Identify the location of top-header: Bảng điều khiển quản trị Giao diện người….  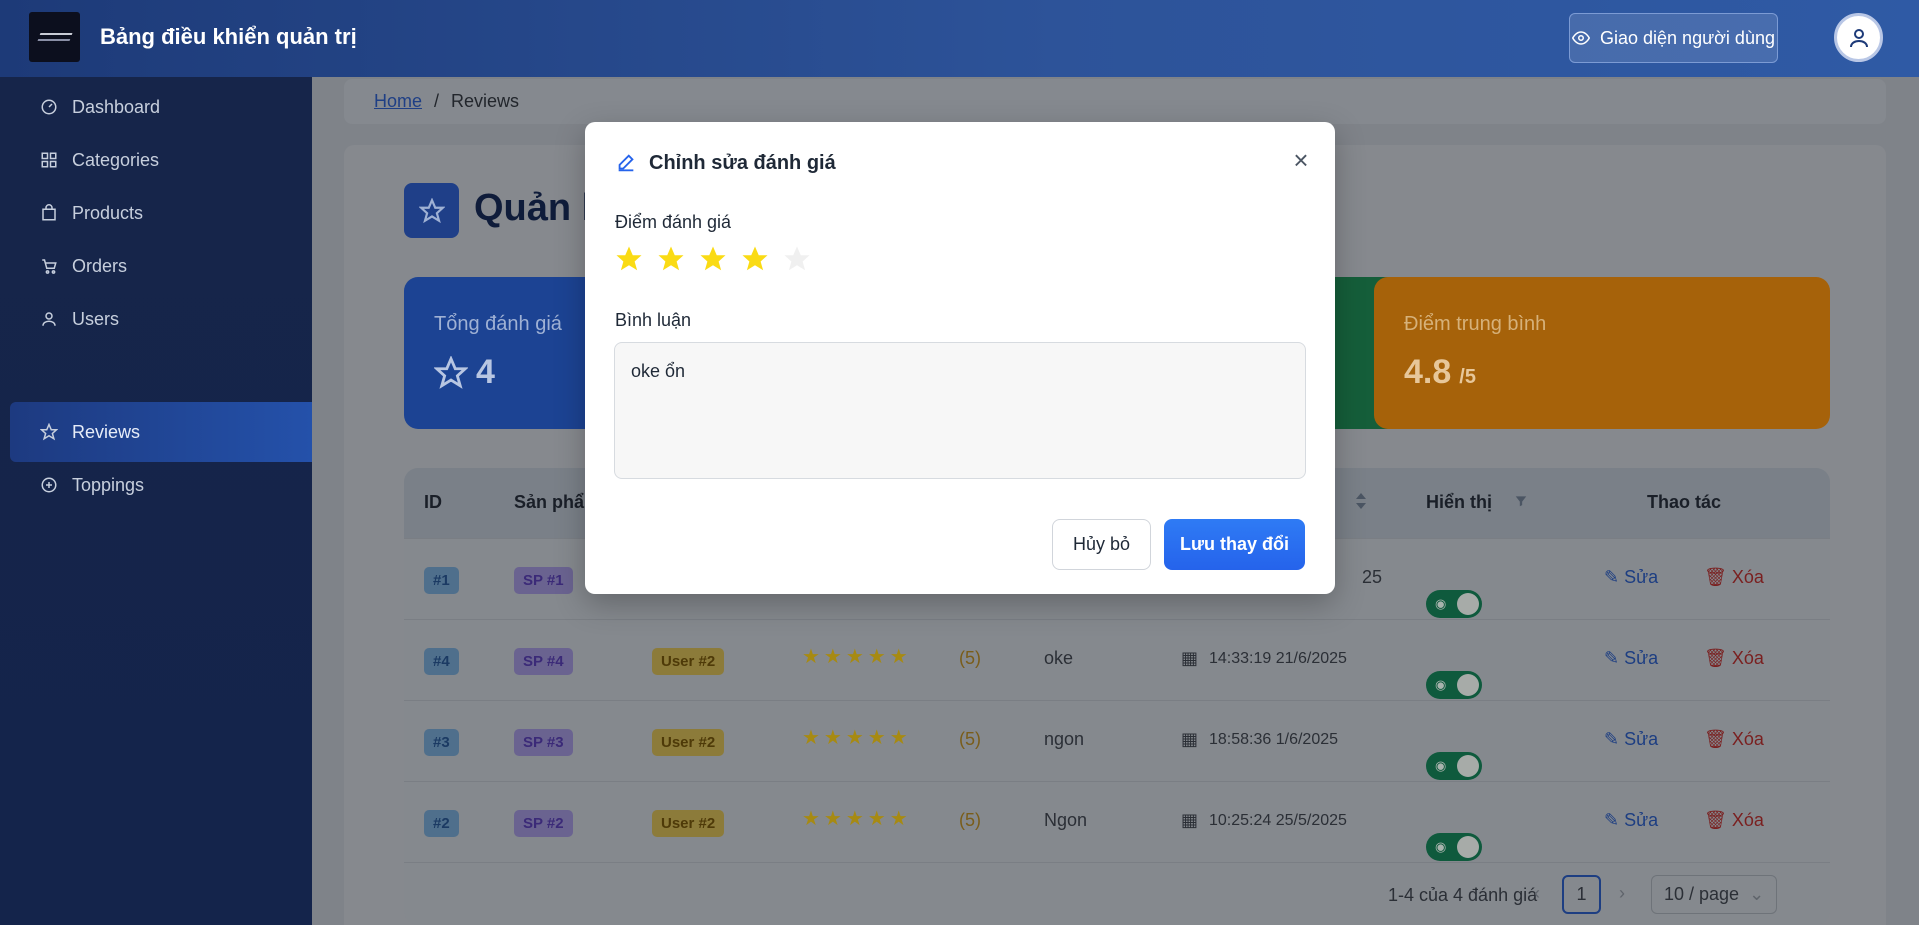
(959, 38).